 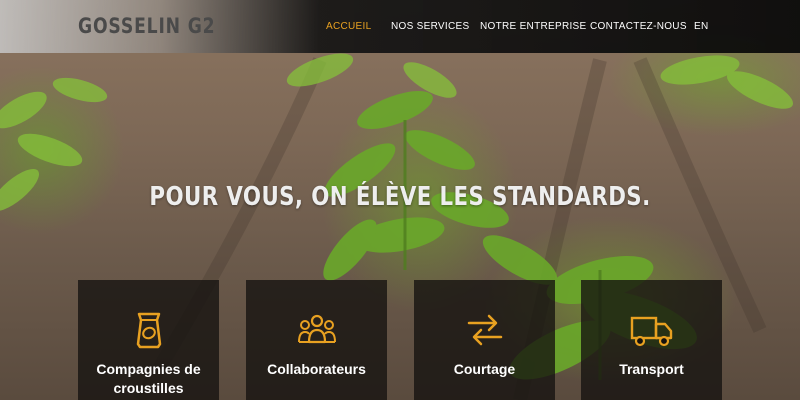 I want to click on people-icon, so click(x=316, y=329).